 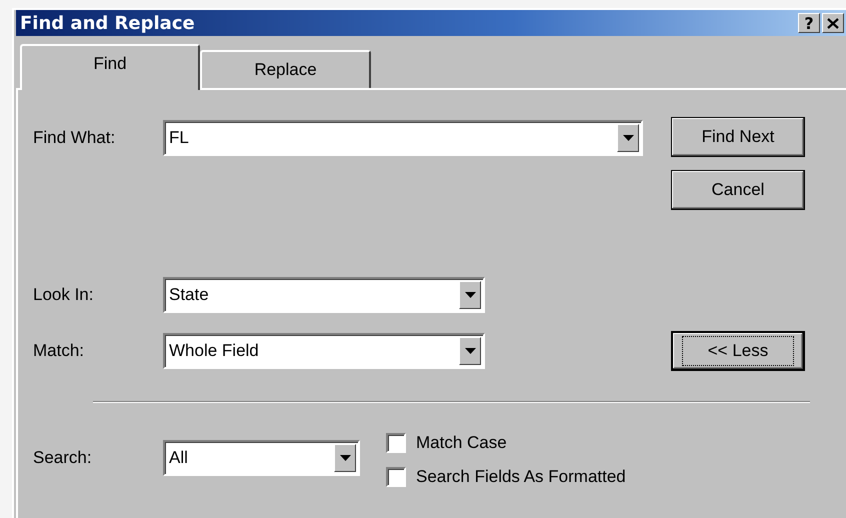 I want to click on dialog-button: Find Next, so click(x=738, y=137).